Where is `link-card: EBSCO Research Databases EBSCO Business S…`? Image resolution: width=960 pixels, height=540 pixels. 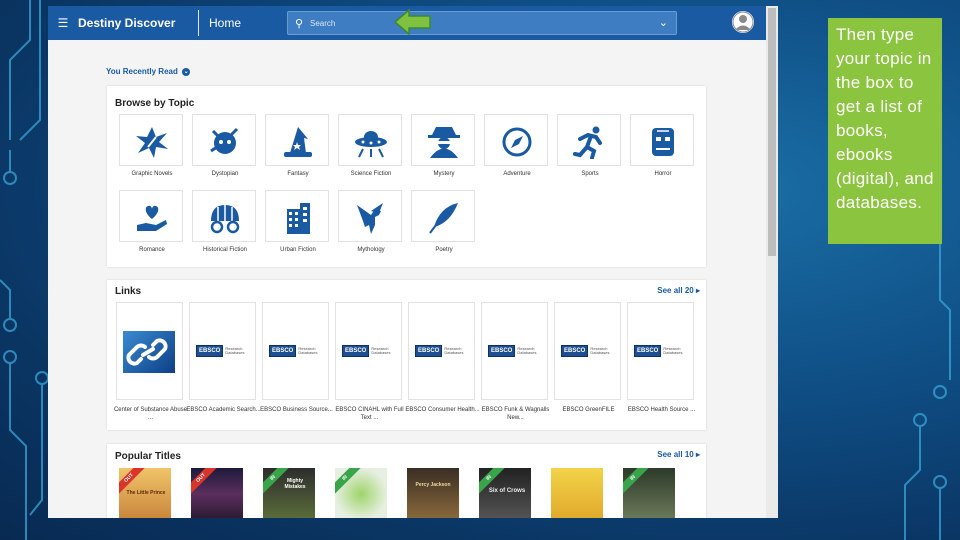 link-card: EBSCO Research Databases EBSCO Business S… is located at coordinates (296, 357).